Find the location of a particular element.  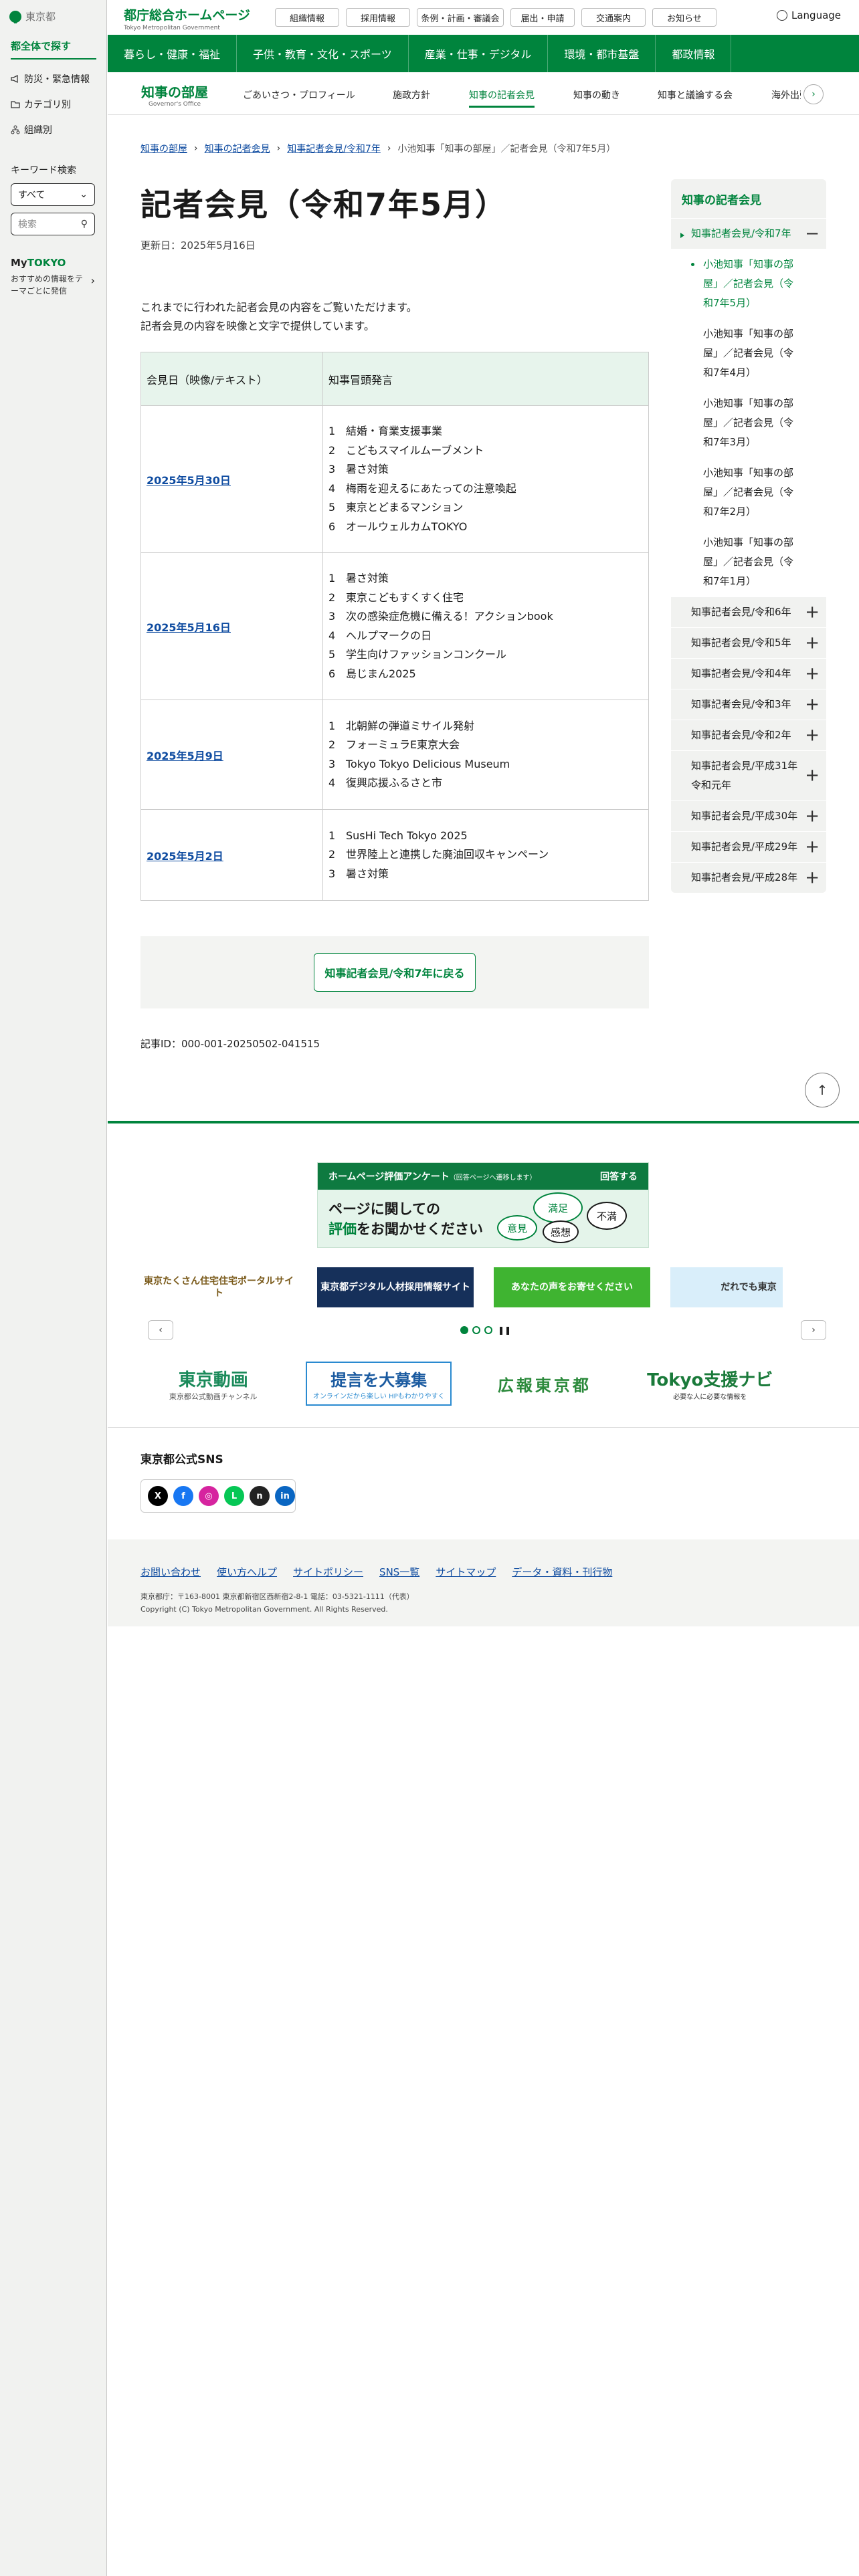

local-nav-year: 知事記者会見/平成28年 + is located at coordinates (748, 877).